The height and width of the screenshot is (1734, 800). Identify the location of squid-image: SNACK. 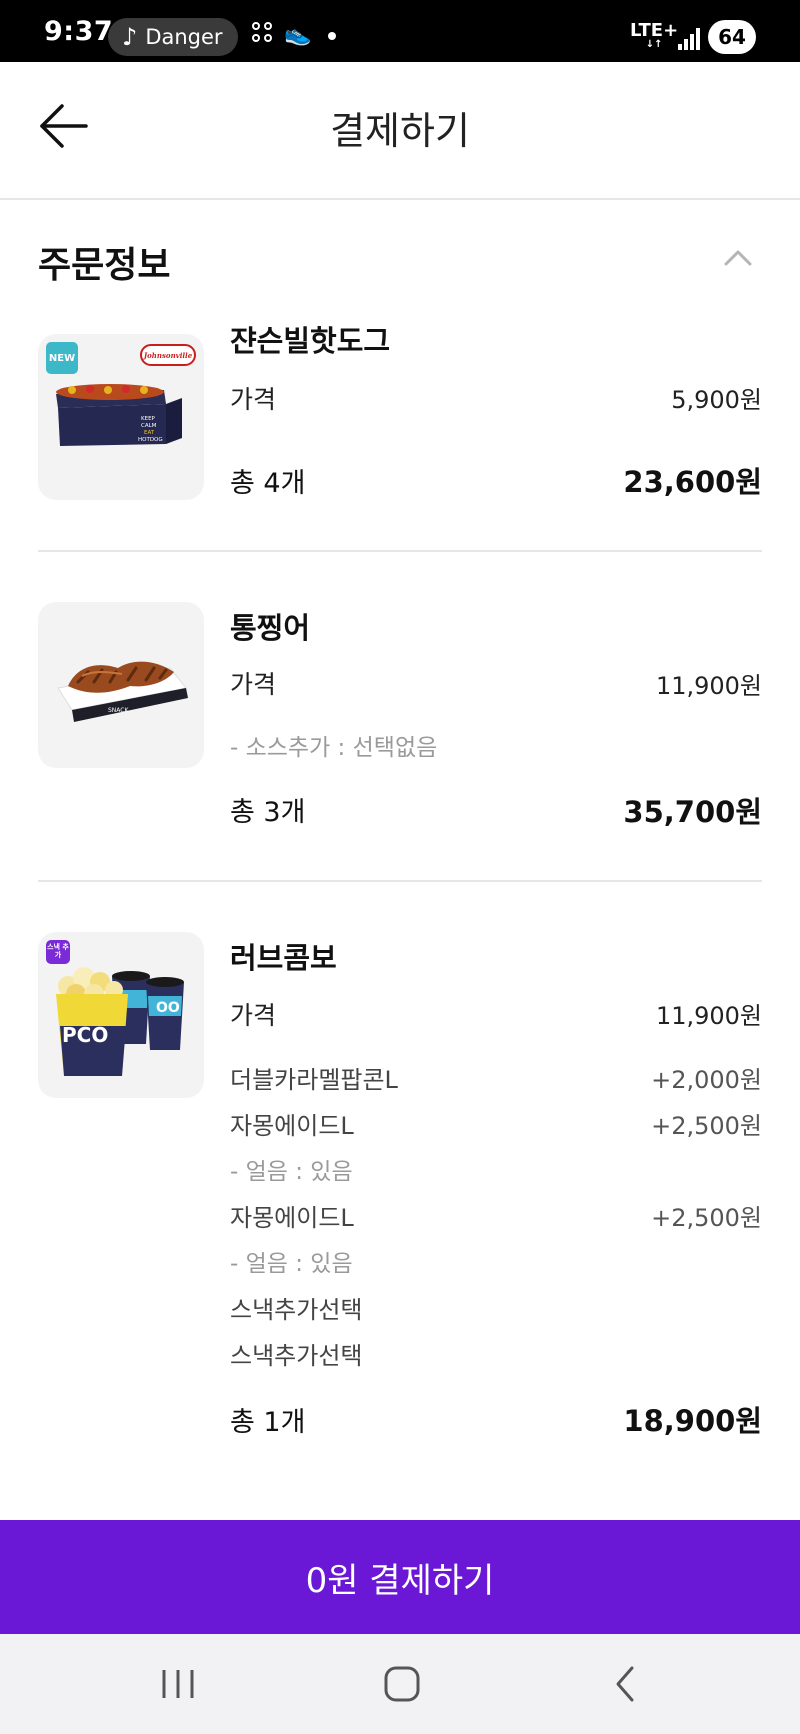
(121, 685).